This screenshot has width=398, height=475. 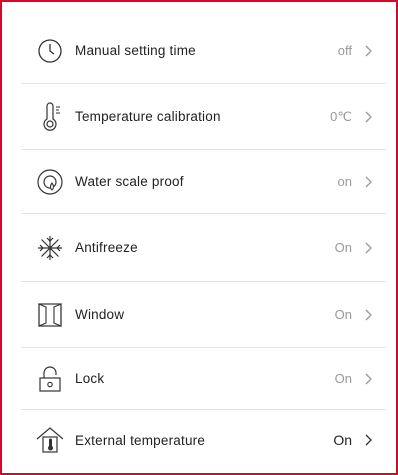 I want to click on setting-label: Window, so click(x=100, y=314).